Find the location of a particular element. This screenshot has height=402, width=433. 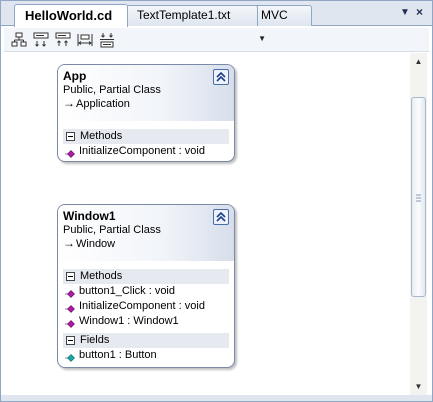

class-shape-header: Window1 Public, Partial Class →Window is located at coordinates (146, 233).